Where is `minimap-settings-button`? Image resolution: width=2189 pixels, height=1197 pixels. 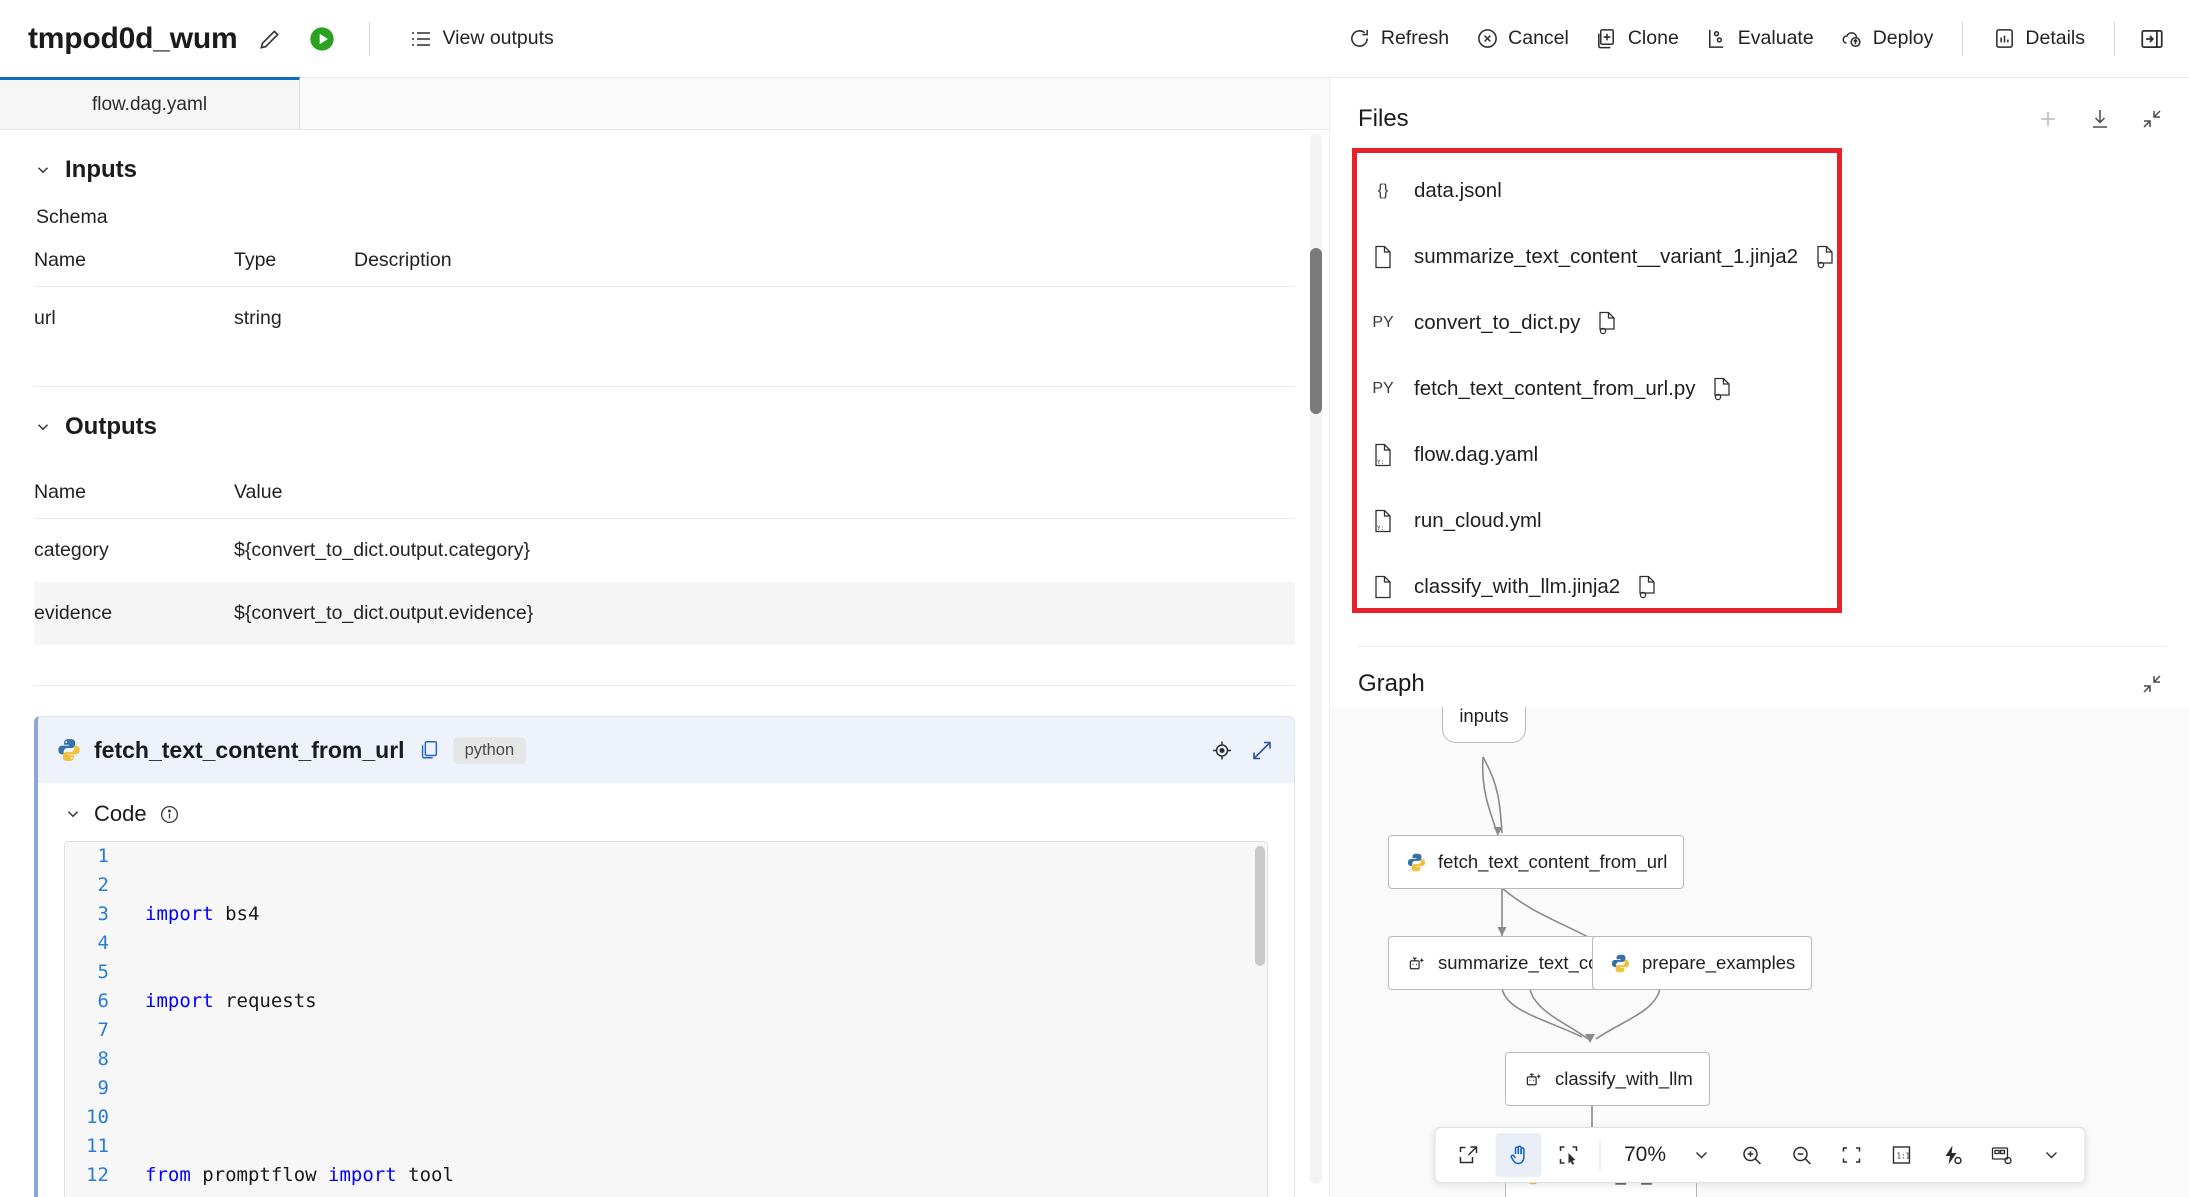 minimap-settings-button is located at coordinates (2001, 1155).